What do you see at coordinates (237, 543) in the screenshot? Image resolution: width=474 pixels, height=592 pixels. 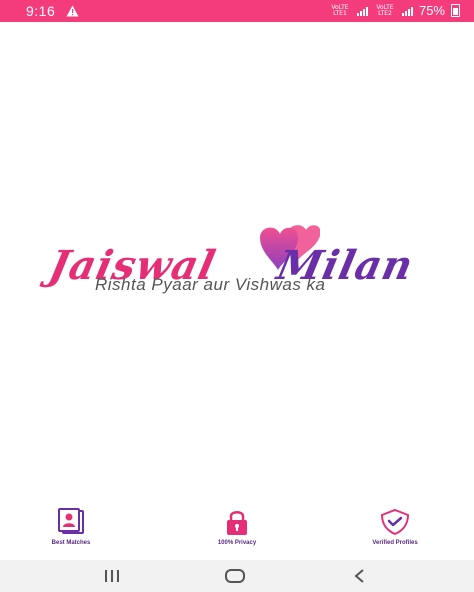 I see `feature-label: 100% Privacy` at bounding box center [237, 543].